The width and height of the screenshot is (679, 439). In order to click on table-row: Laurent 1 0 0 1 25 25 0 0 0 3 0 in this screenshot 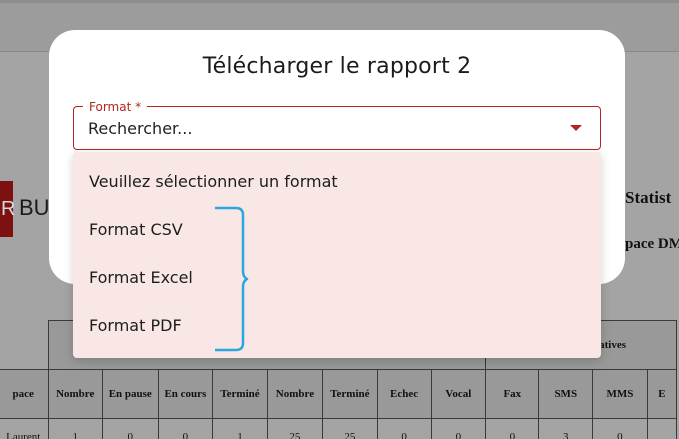, I will do `click(339, 428)`.